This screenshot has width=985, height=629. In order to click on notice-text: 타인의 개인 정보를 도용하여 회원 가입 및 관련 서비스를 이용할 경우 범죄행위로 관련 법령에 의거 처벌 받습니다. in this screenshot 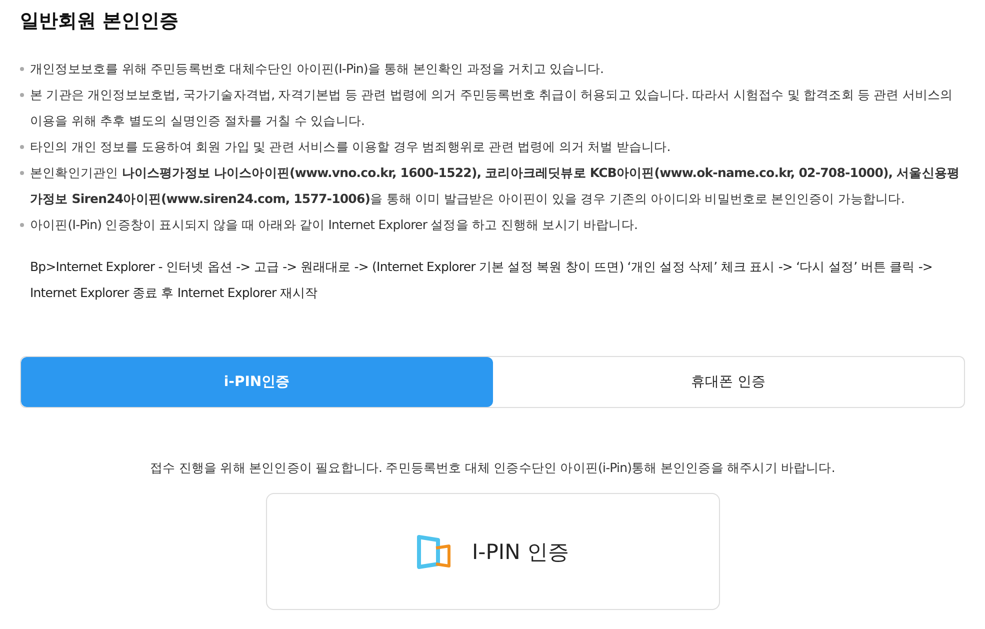, I will do `click(350, 147)`.